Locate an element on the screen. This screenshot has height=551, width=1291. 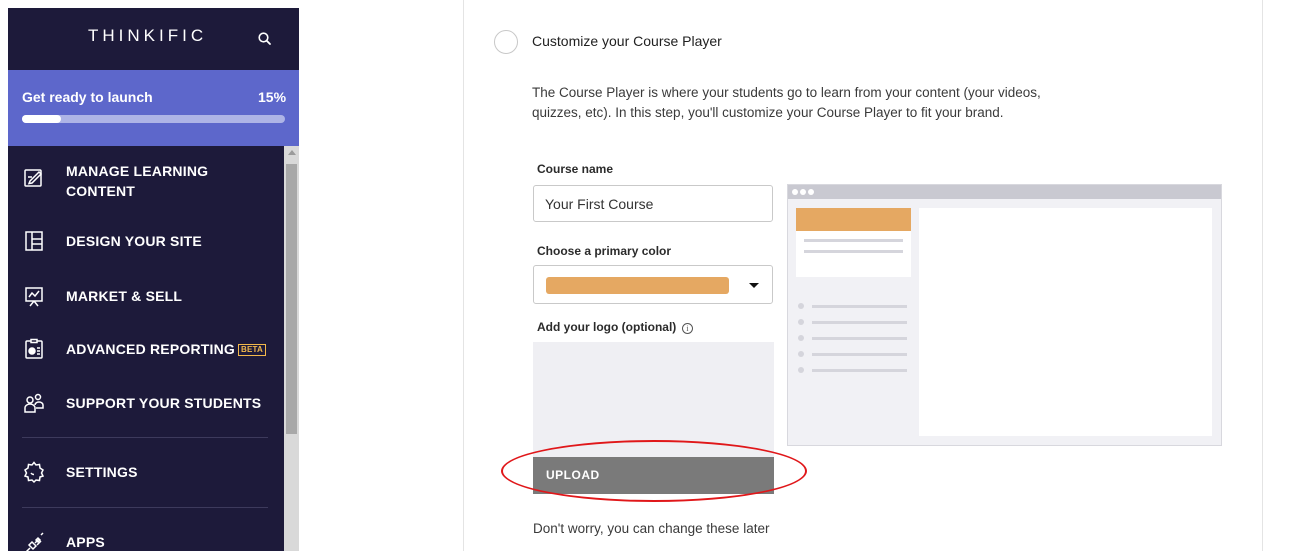
sidebar-item-label: MARKET & SELL is located at coordinates (124, 296).